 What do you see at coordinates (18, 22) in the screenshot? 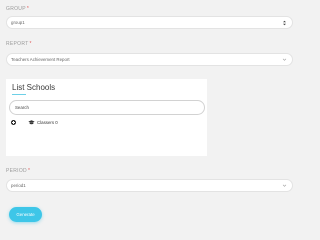
I see `group-select-value: group1` at bounding box center [18, 22].